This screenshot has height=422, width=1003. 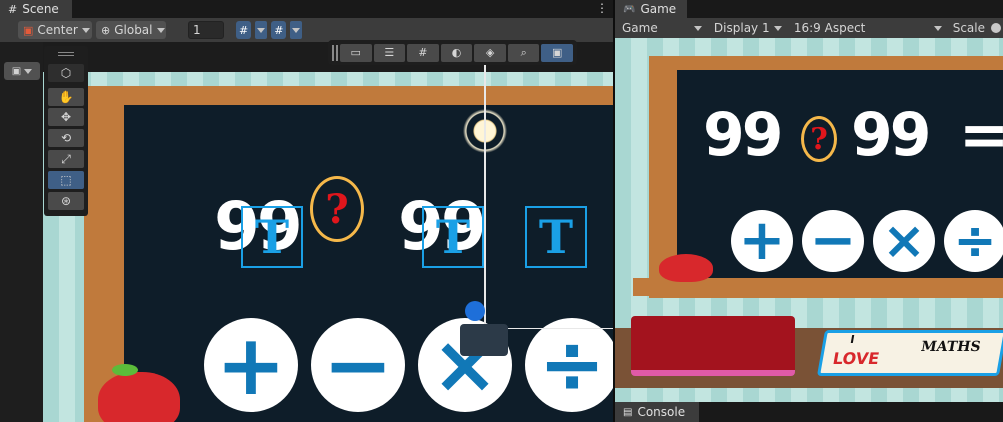 I want to click on gizmos-tool: ◈, so click(x=490, y=52).